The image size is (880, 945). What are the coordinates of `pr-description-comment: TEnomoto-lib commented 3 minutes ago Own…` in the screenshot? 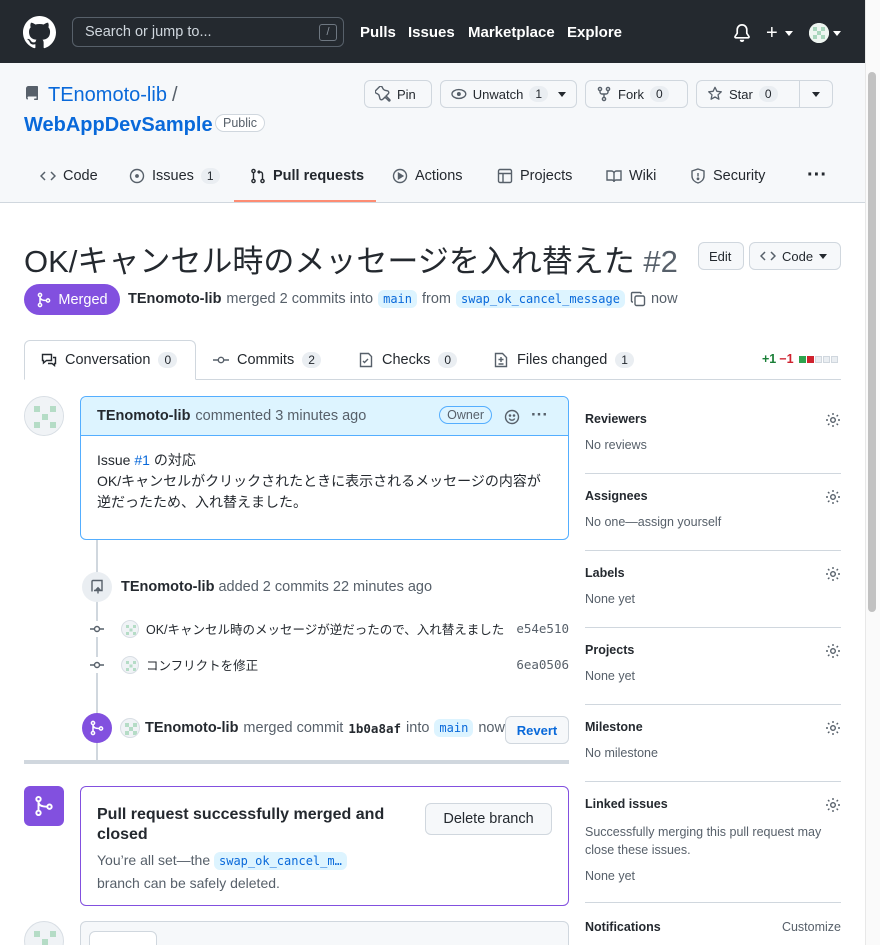 It's located at (324, 468).